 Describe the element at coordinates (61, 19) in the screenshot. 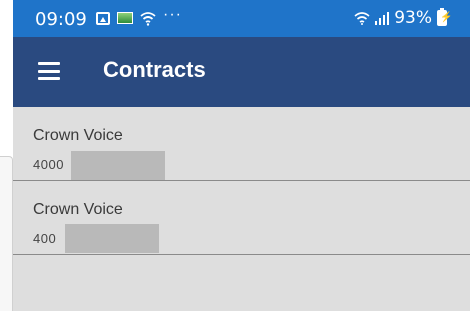

I see `status-time: 09:09` at that location.